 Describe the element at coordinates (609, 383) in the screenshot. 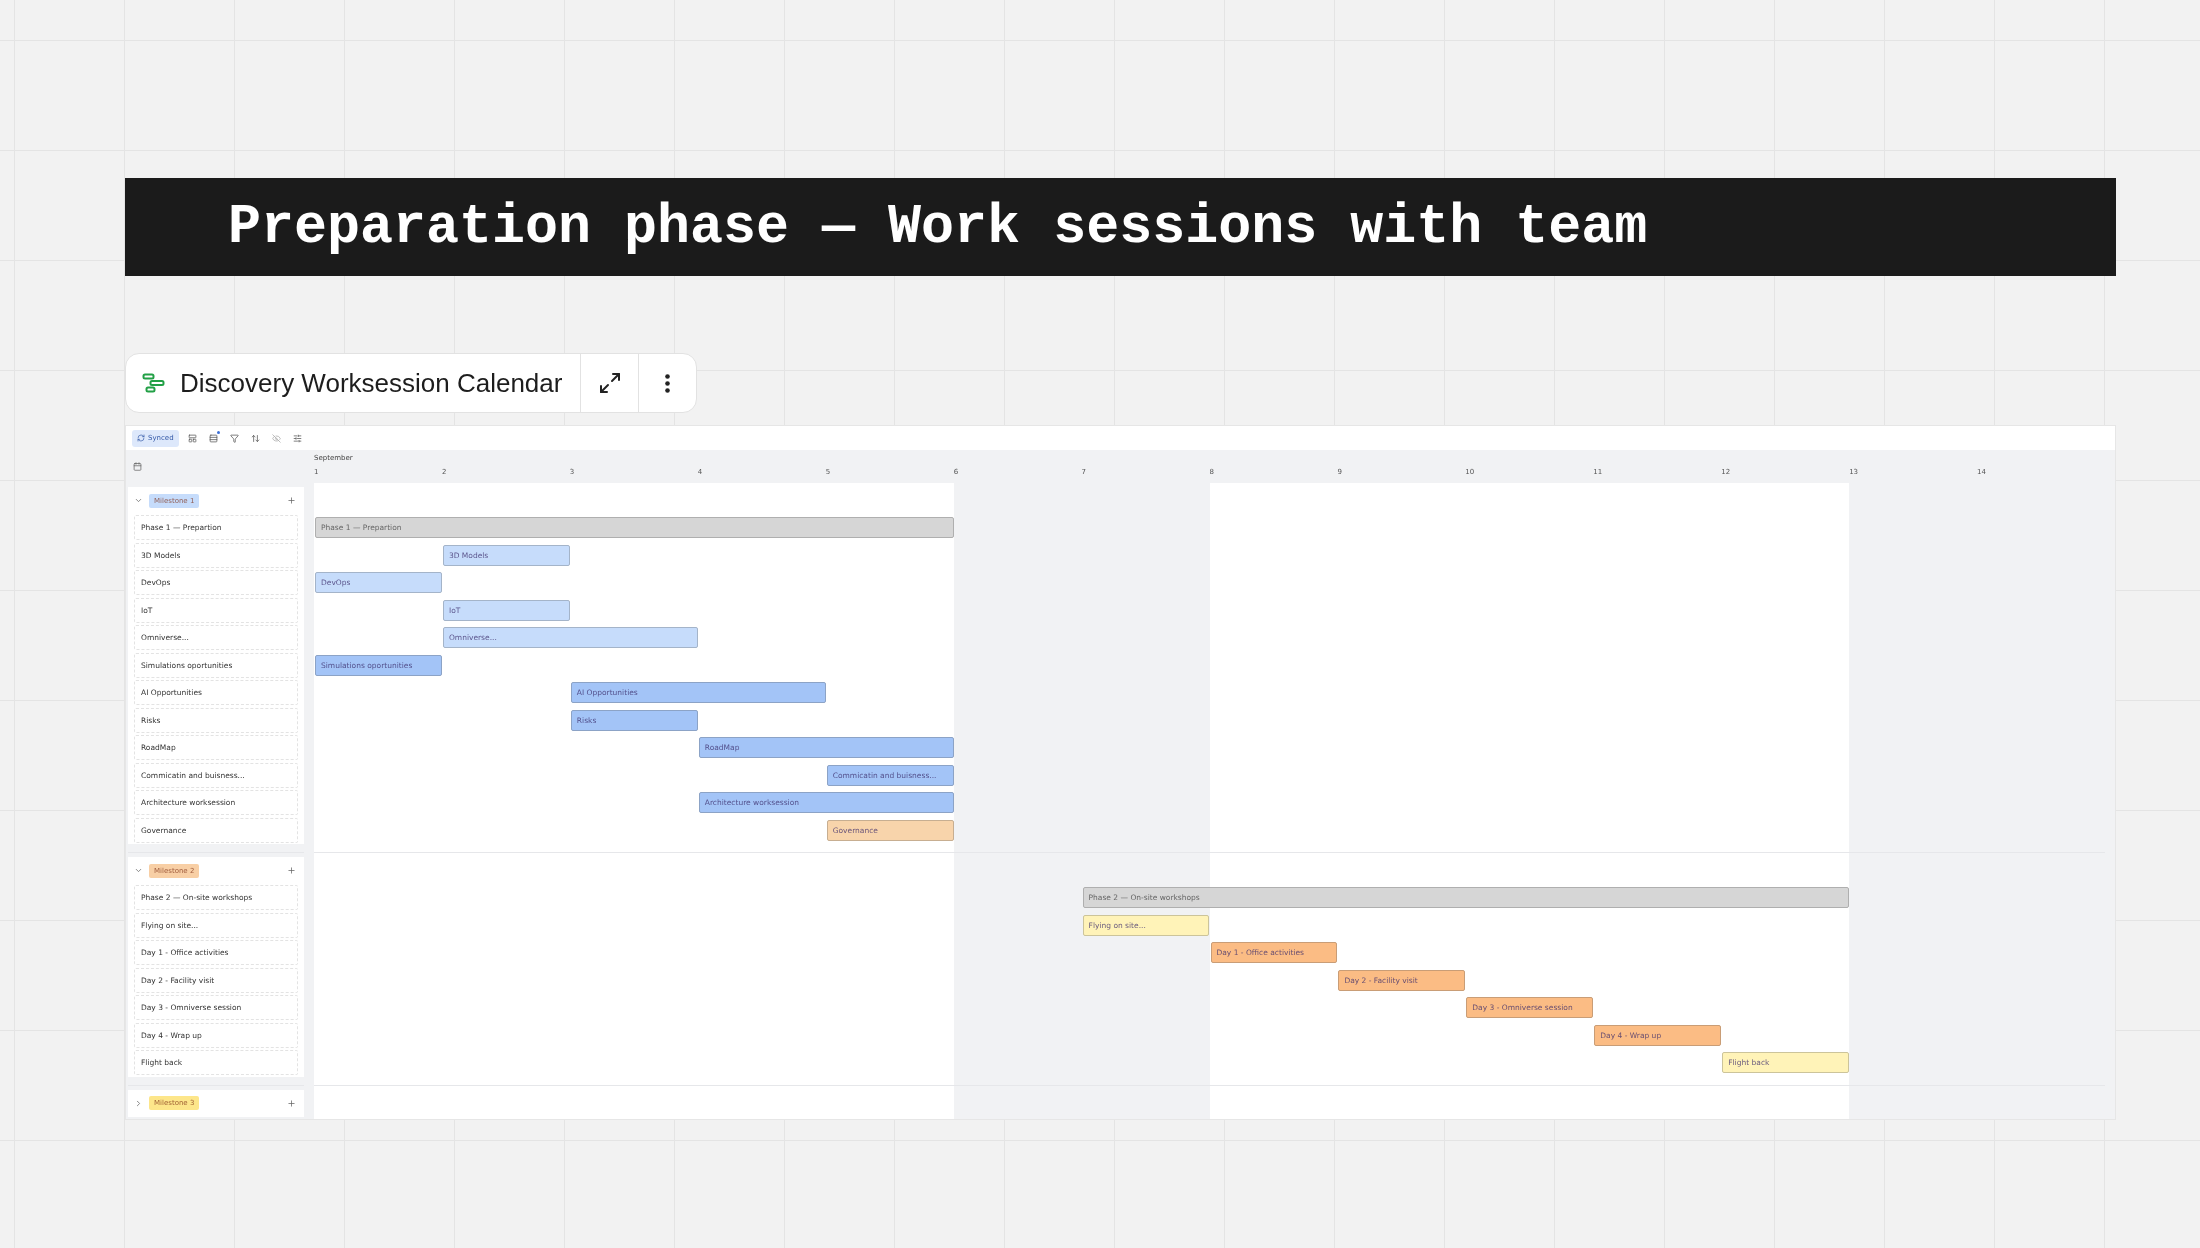

I see `expand-icon` at that location.